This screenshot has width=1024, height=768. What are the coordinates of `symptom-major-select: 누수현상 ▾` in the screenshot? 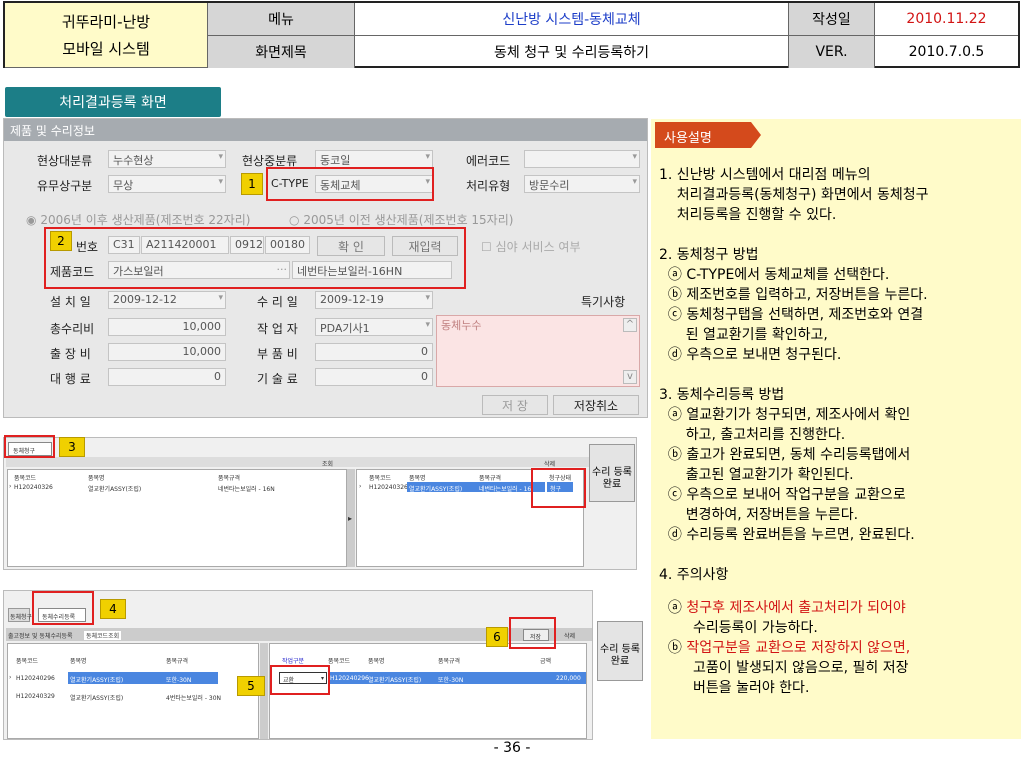 It's located at (167, 159).